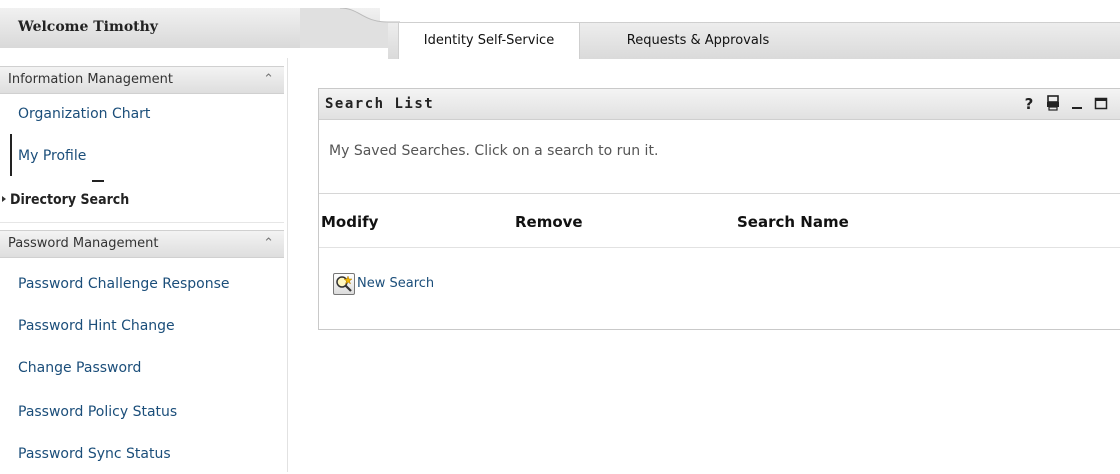 This screenshot has height=474, width=1120. I want to click on header-curve-decoration, so click(350, 33).